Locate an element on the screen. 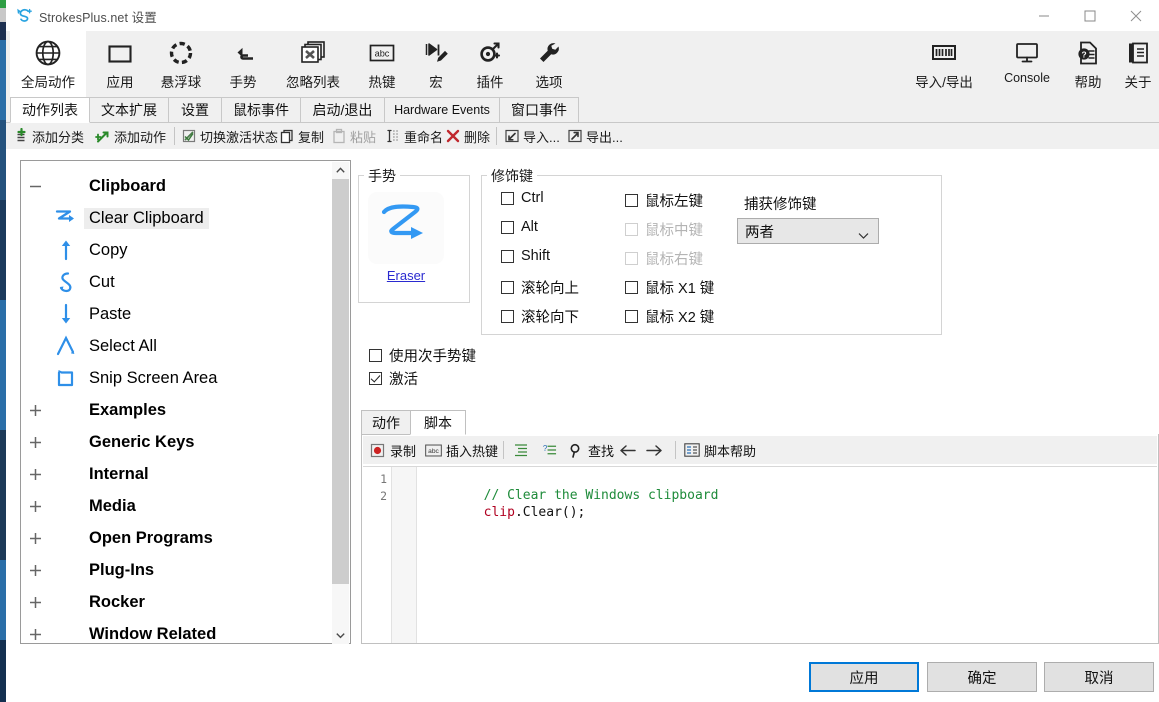 This screenshot has width=1159, height=702. tree-node-generic-keys: Generic Keys is located at coordinates (178, 442).